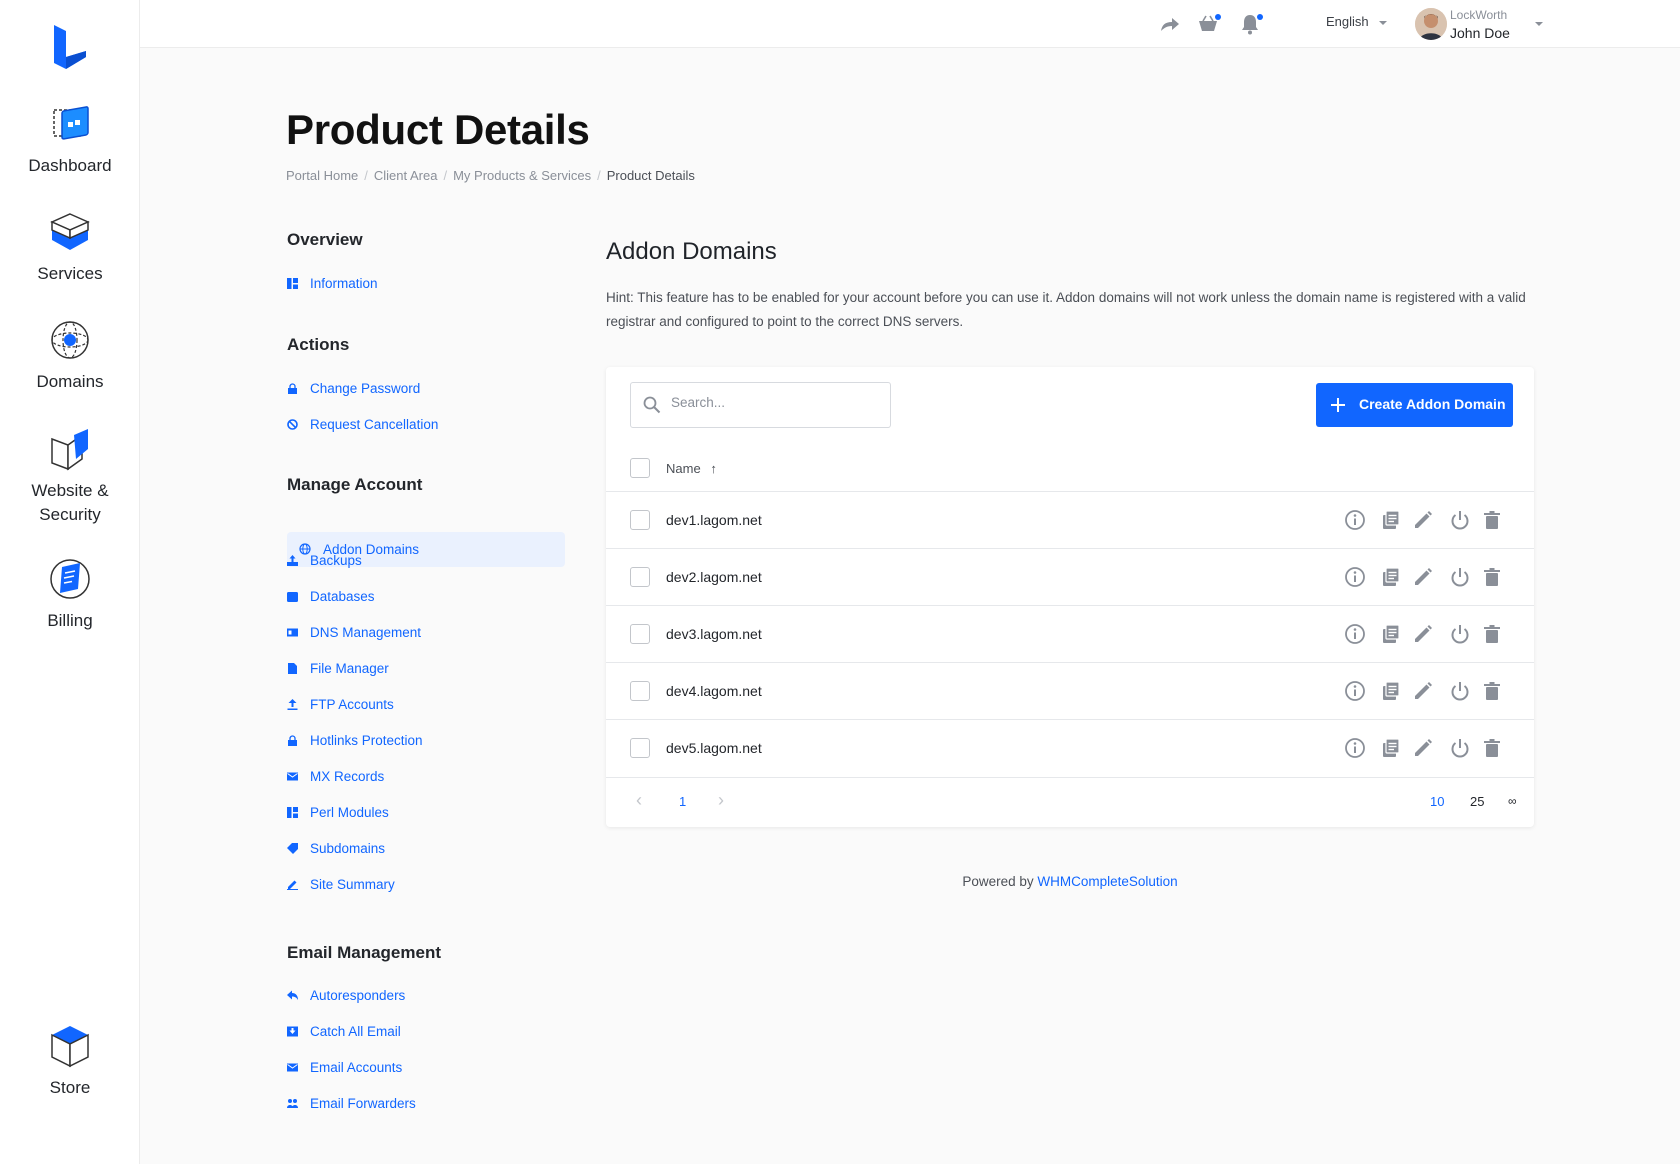  What do you see at coordinates (1382, 22) in the screenshot?
I see `chevron-down-icon` at bounding box center [1382, 22].